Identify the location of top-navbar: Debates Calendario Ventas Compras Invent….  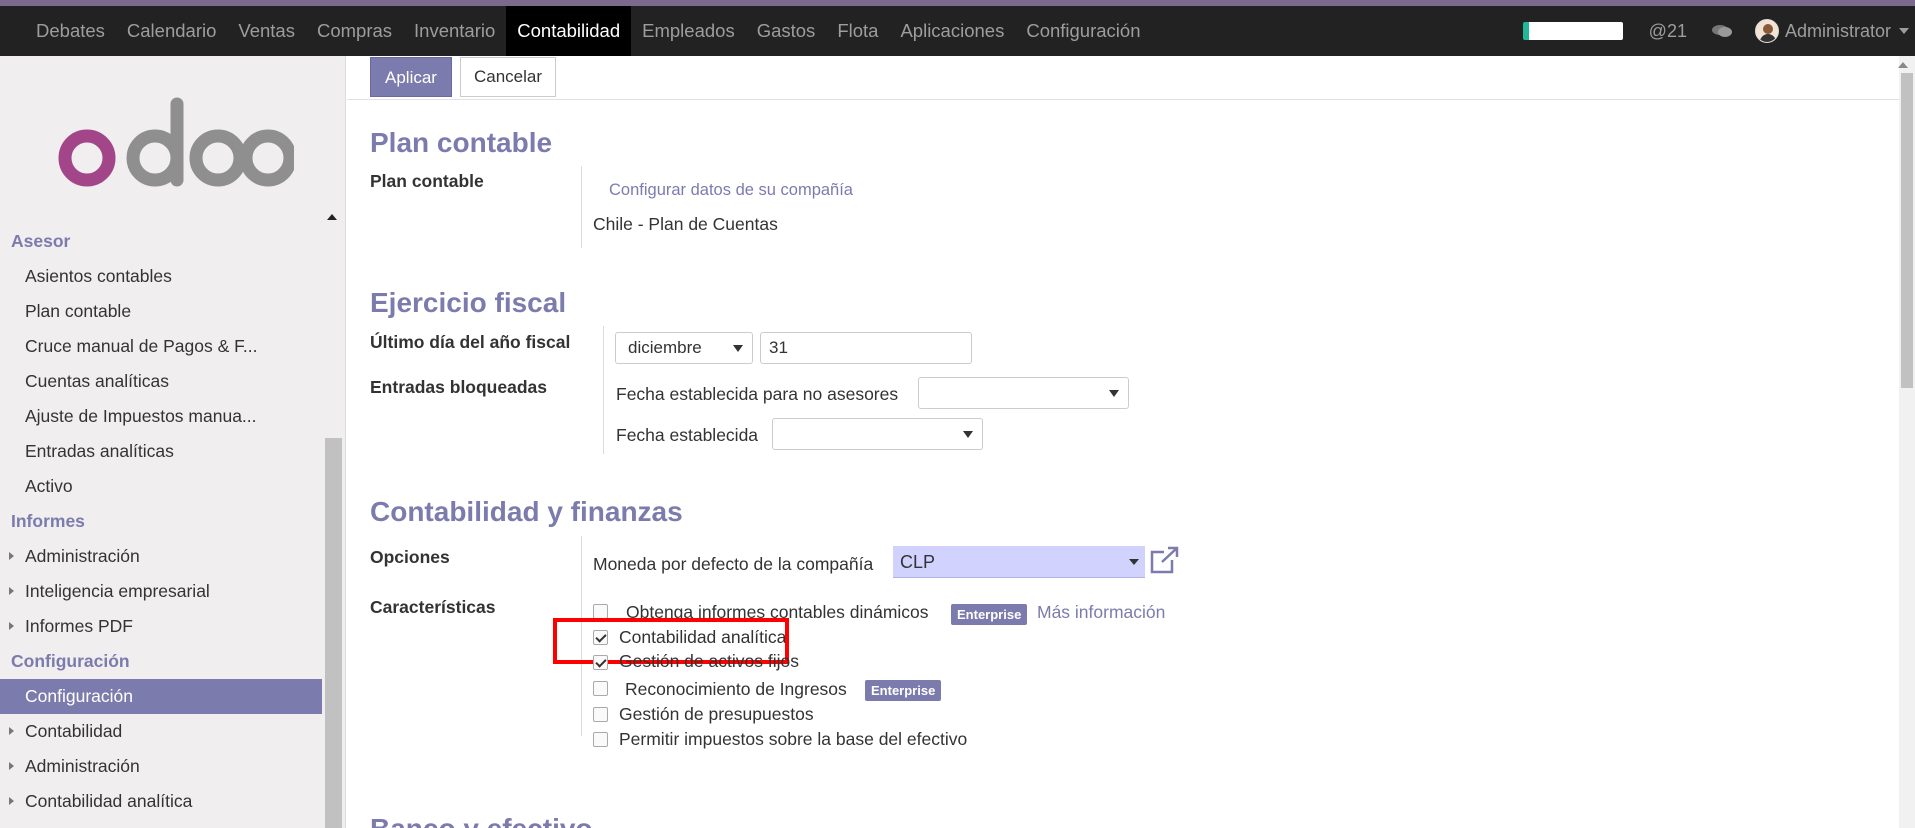
(957, 31).